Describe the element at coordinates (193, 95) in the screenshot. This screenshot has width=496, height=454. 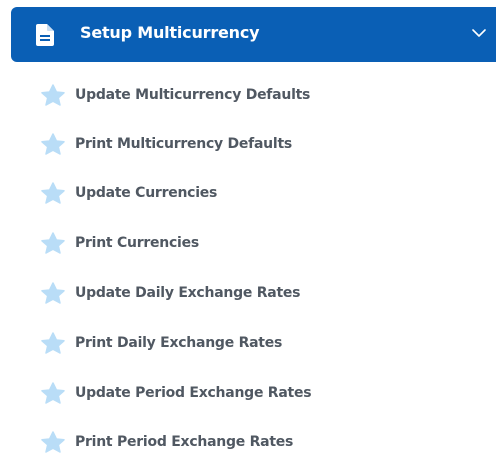
I see `menu-item-label: Update Multicurrency Defaults` at that location.